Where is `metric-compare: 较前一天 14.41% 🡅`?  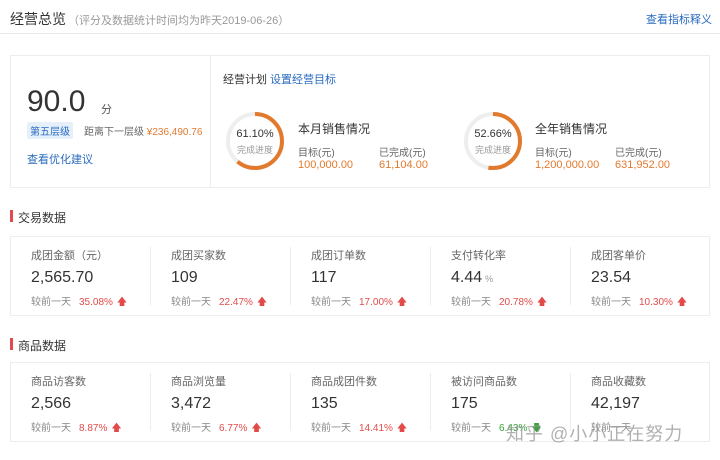 metric-compare: 较前一天 14.41% 🡅 is located at coordinates (359, 428).